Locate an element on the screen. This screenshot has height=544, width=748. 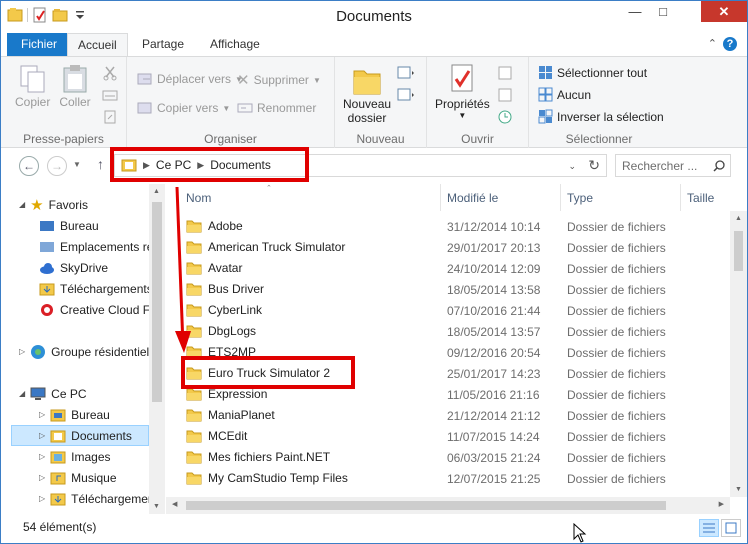
annotation-arrow is located at coordinates (183, 269).